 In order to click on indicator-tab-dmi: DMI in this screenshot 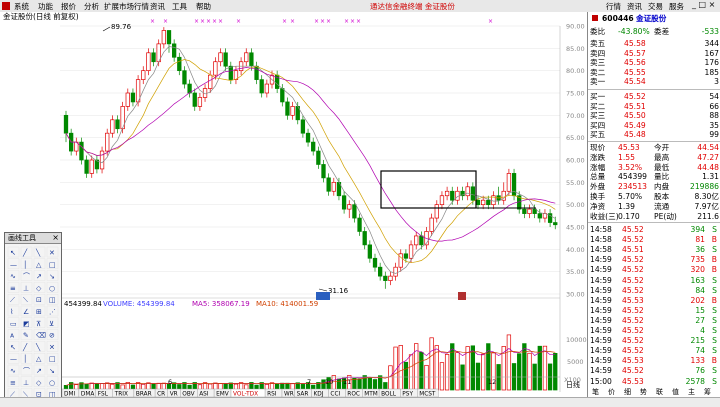, I will do `click(70, 392)`.